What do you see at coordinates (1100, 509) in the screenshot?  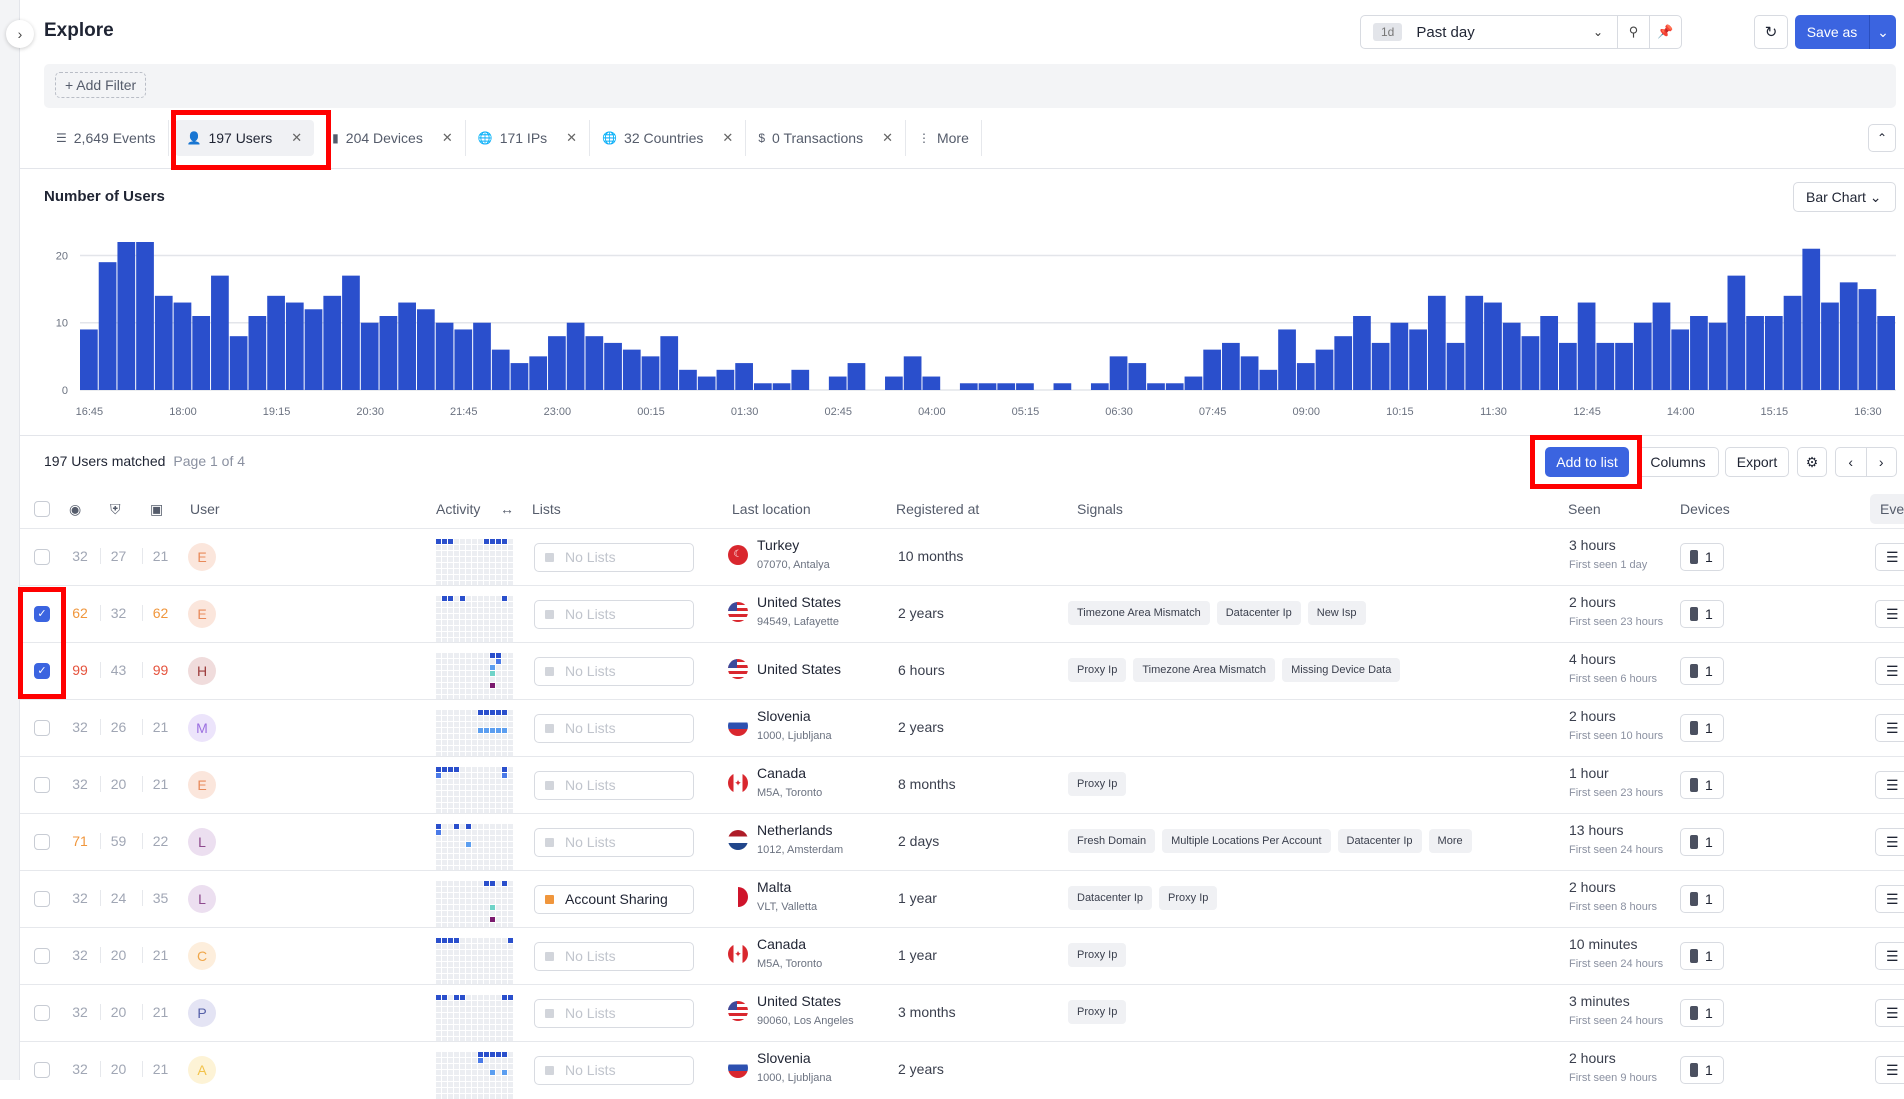 I see `header-signals: Signals` at bounding box center [1100, 509].